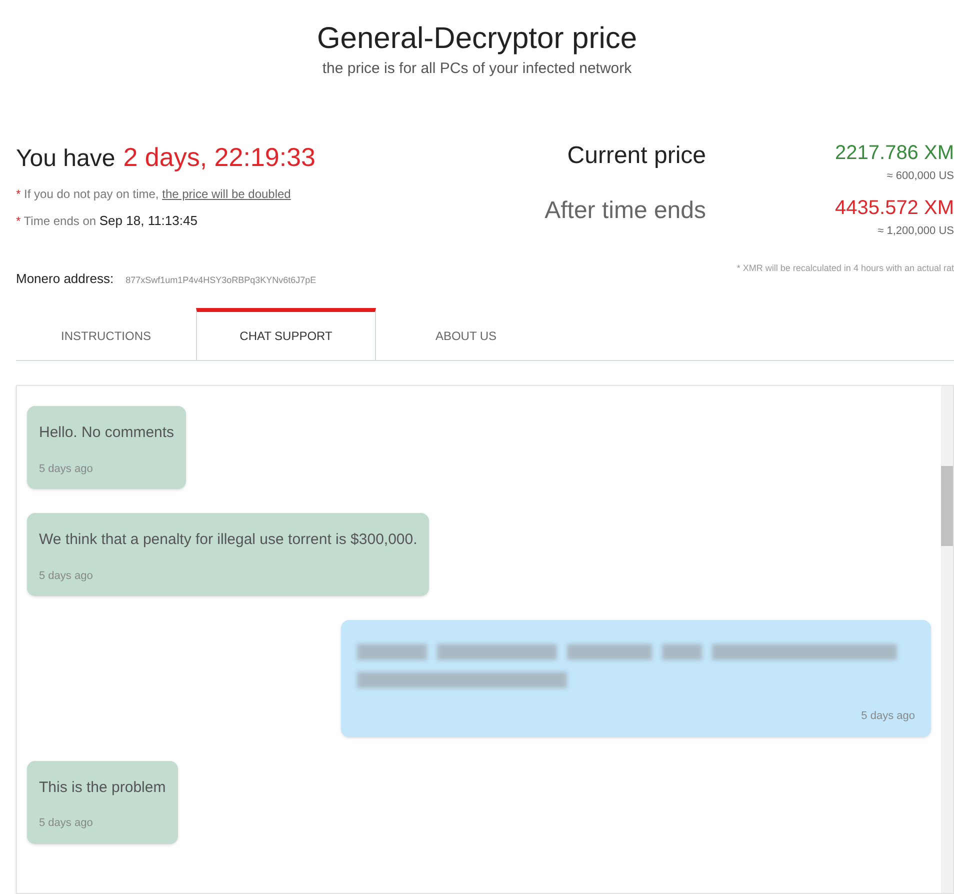 This screenshot has height=894, width=954. Describe the element at coordinates (106, 433) in the screenshot. I see `message-text: Hello. No comments` at that location.